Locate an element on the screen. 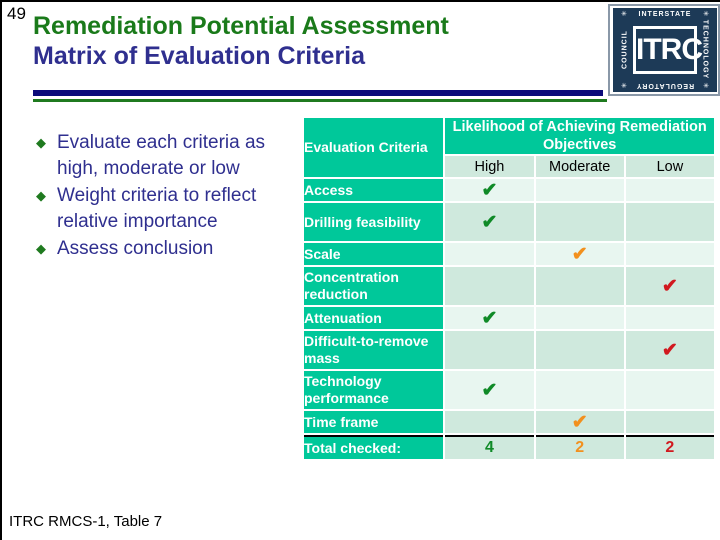 The height and width of the screenshot is (540, 720). total-moderate: 2 is located at coordinates (579, 447).